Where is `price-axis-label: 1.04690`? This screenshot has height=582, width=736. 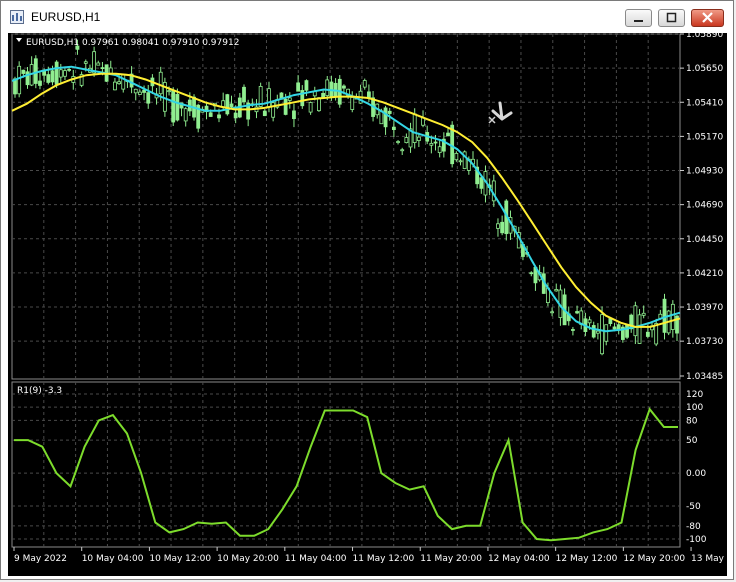
price-axis-label: 1.04690 is located at coordinates (704, 206).